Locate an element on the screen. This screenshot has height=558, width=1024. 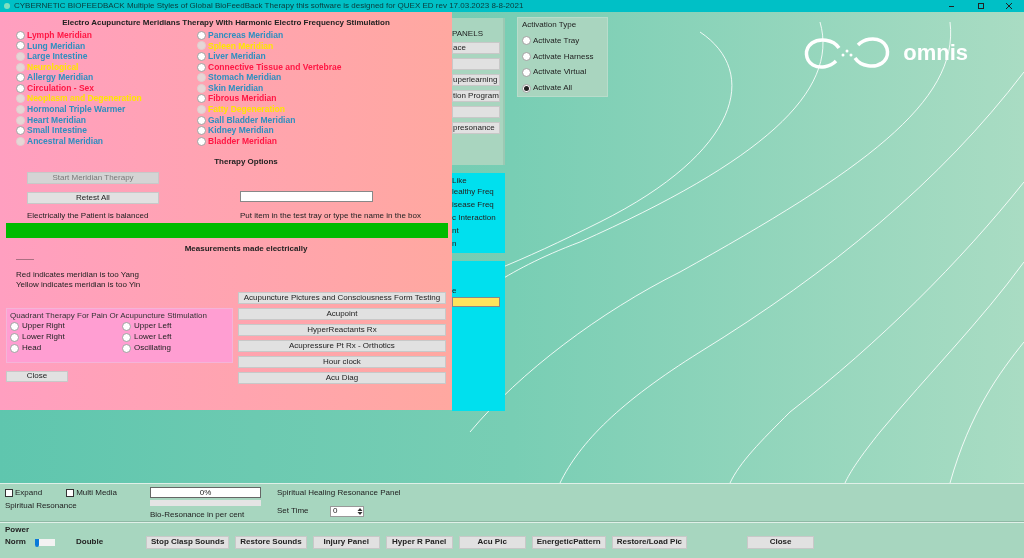
section-heading: Therapy Options is located at coordinates (246, 161).